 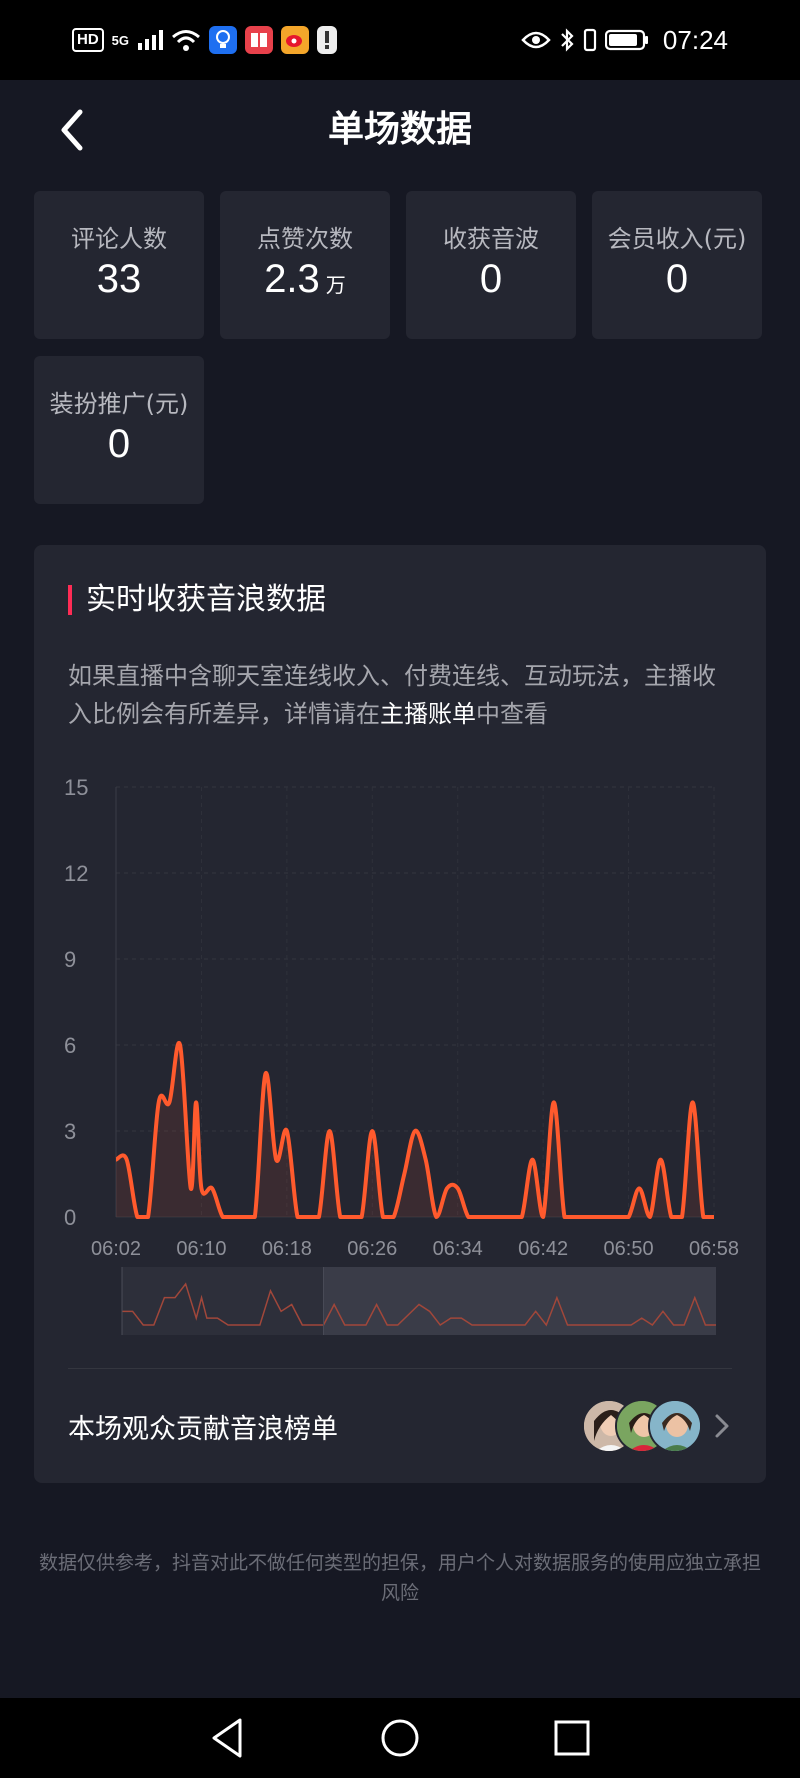 I want to click on leaderboard-label: 本场观众贡献音浪榜单, so click(x=203, y=1429).